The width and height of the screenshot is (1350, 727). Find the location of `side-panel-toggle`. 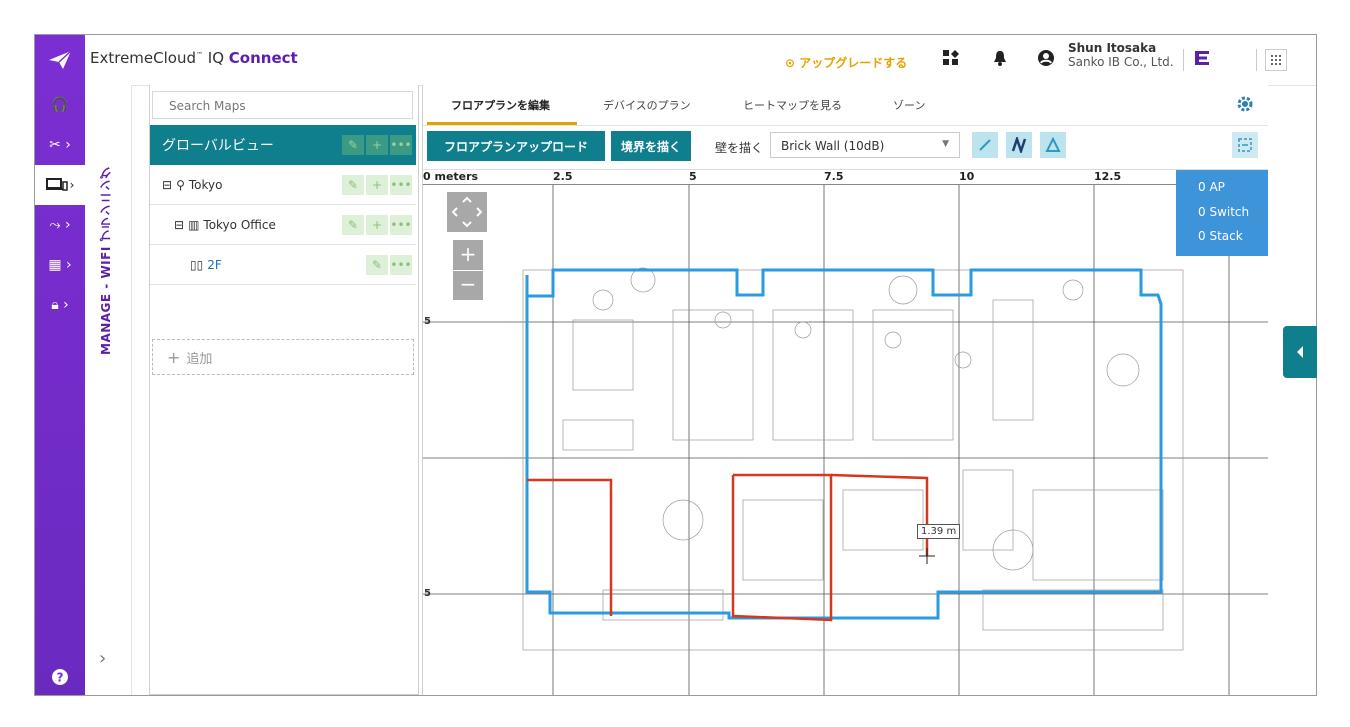

side-panel-toggle is located at coordinates (1300, 352).